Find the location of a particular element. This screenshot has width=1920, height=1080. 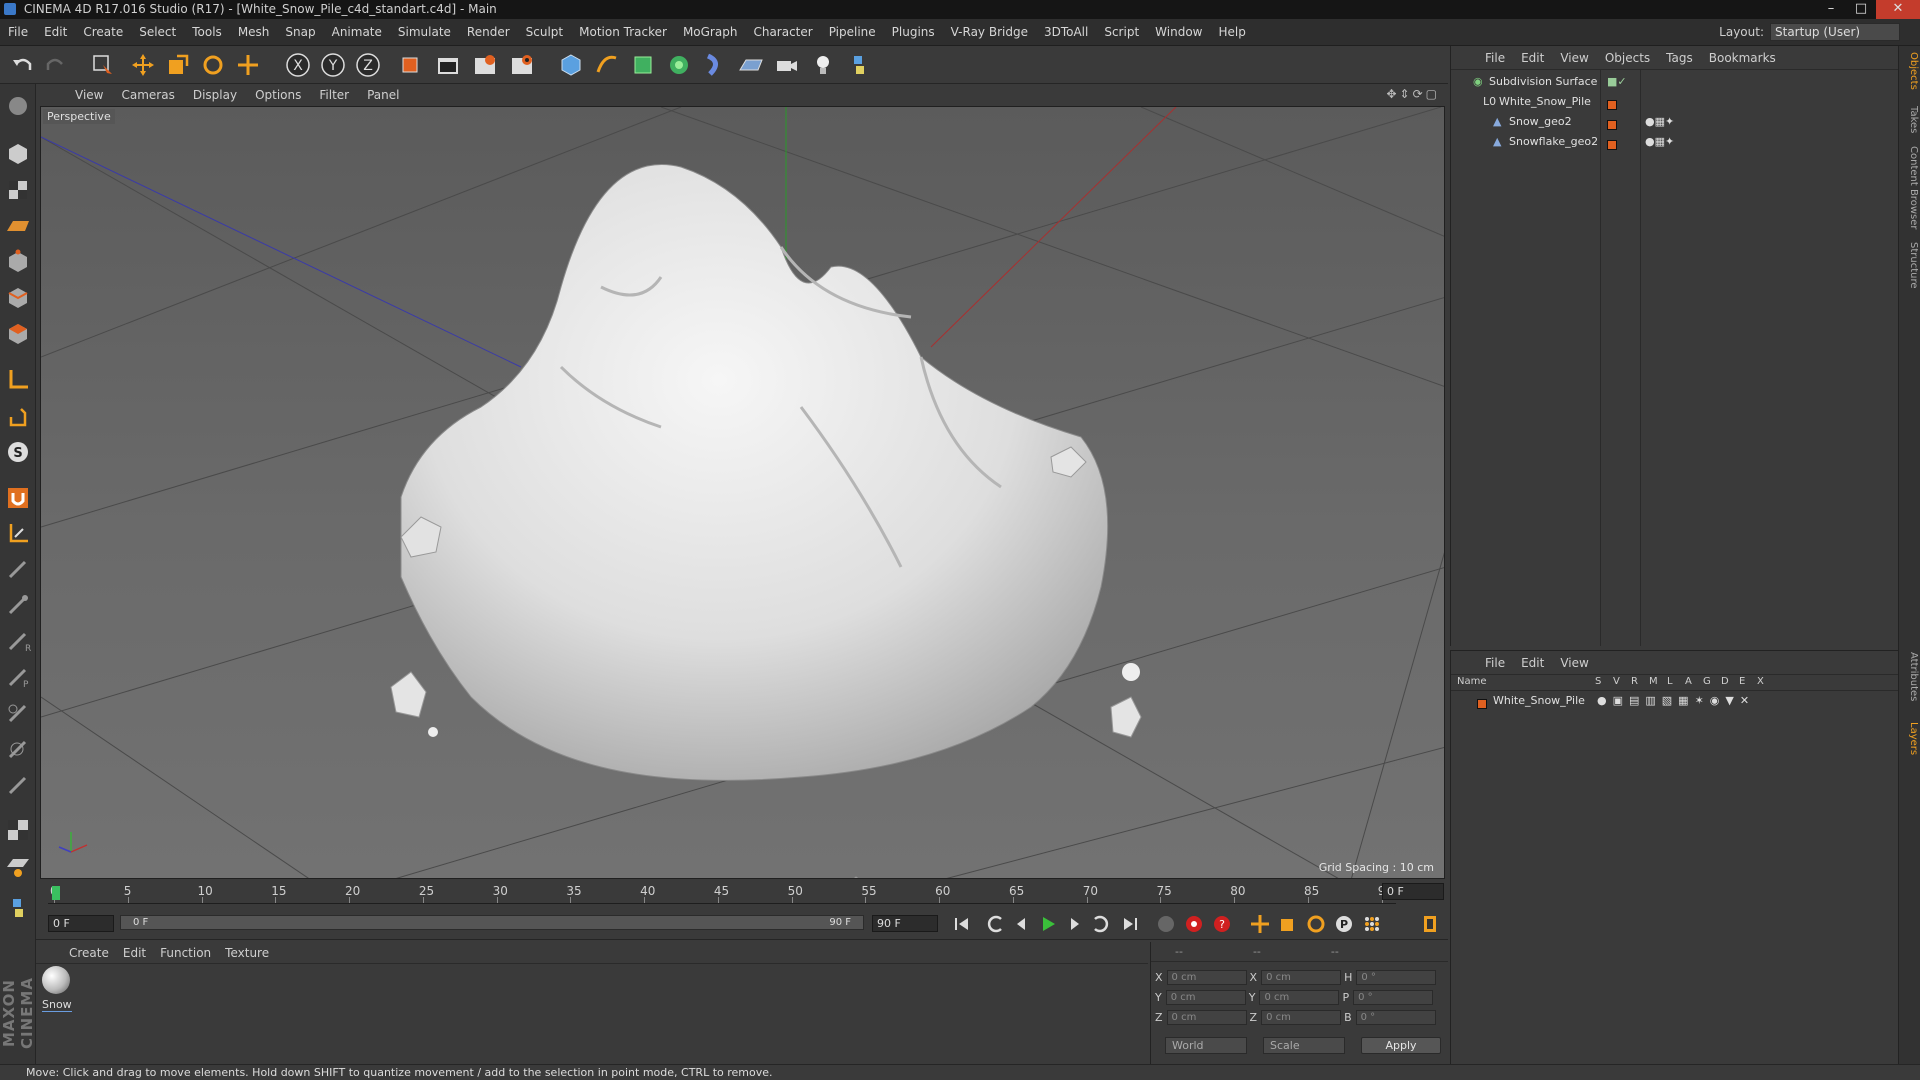

floor-object-icon is located at coordinates (751, 65).